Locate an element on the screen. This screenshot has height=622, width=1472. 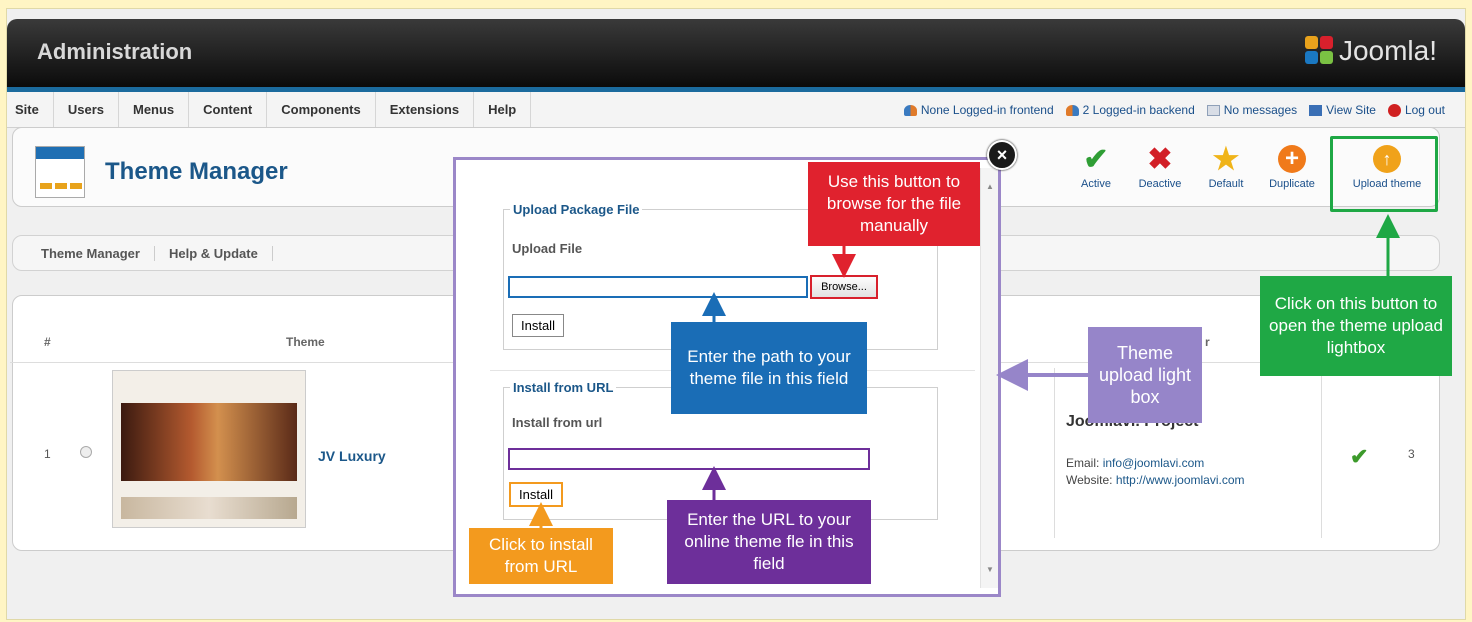
deactive-label: Deactive is located at coordinates (1160, 184).